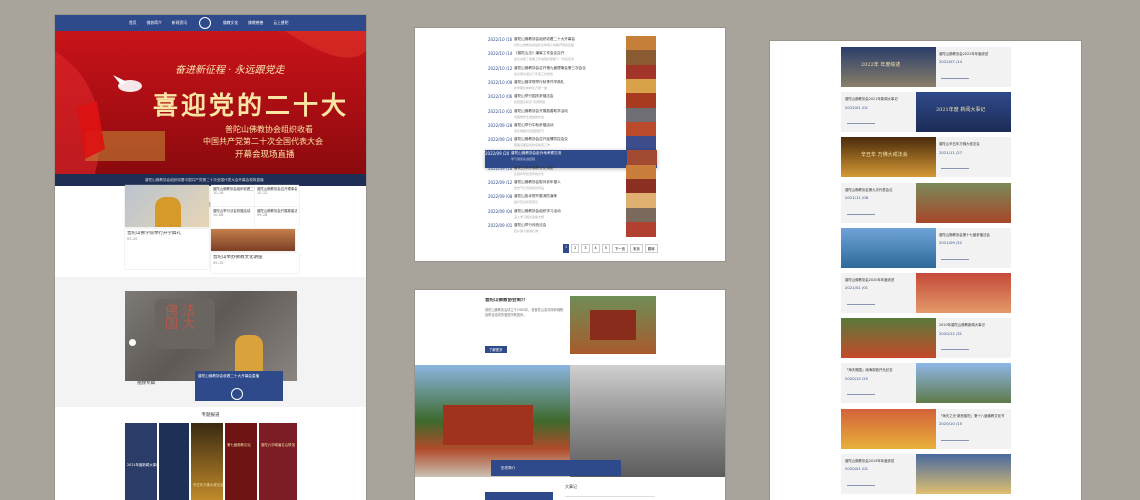  I want to click on play-icon, so click(132, 342).